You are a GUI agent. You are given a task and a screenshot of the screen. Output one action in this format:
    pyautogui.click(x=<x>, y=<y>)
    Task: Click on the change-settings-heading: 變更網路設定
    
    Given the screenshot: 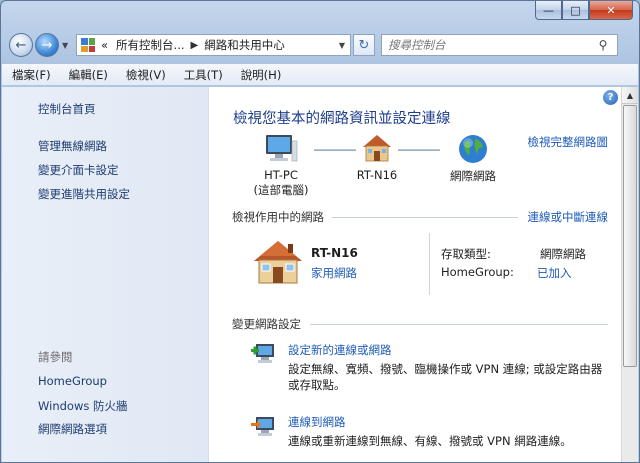 What is the action you would take?
    pyautogui.click(x=266, y=324)
    